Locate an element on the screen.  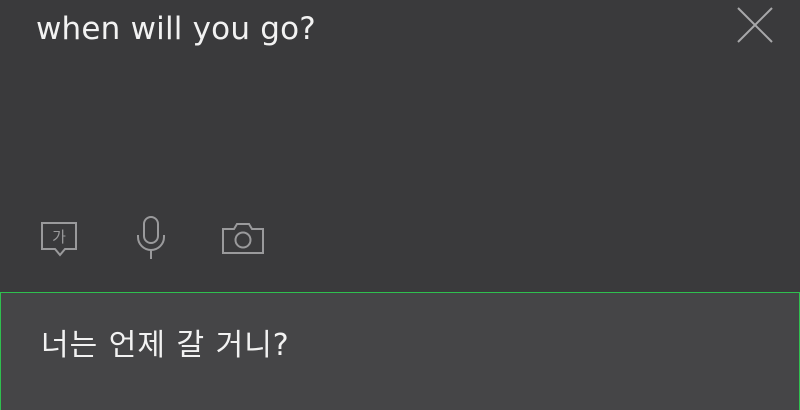
close-icon is located at coordinates (755, 25).